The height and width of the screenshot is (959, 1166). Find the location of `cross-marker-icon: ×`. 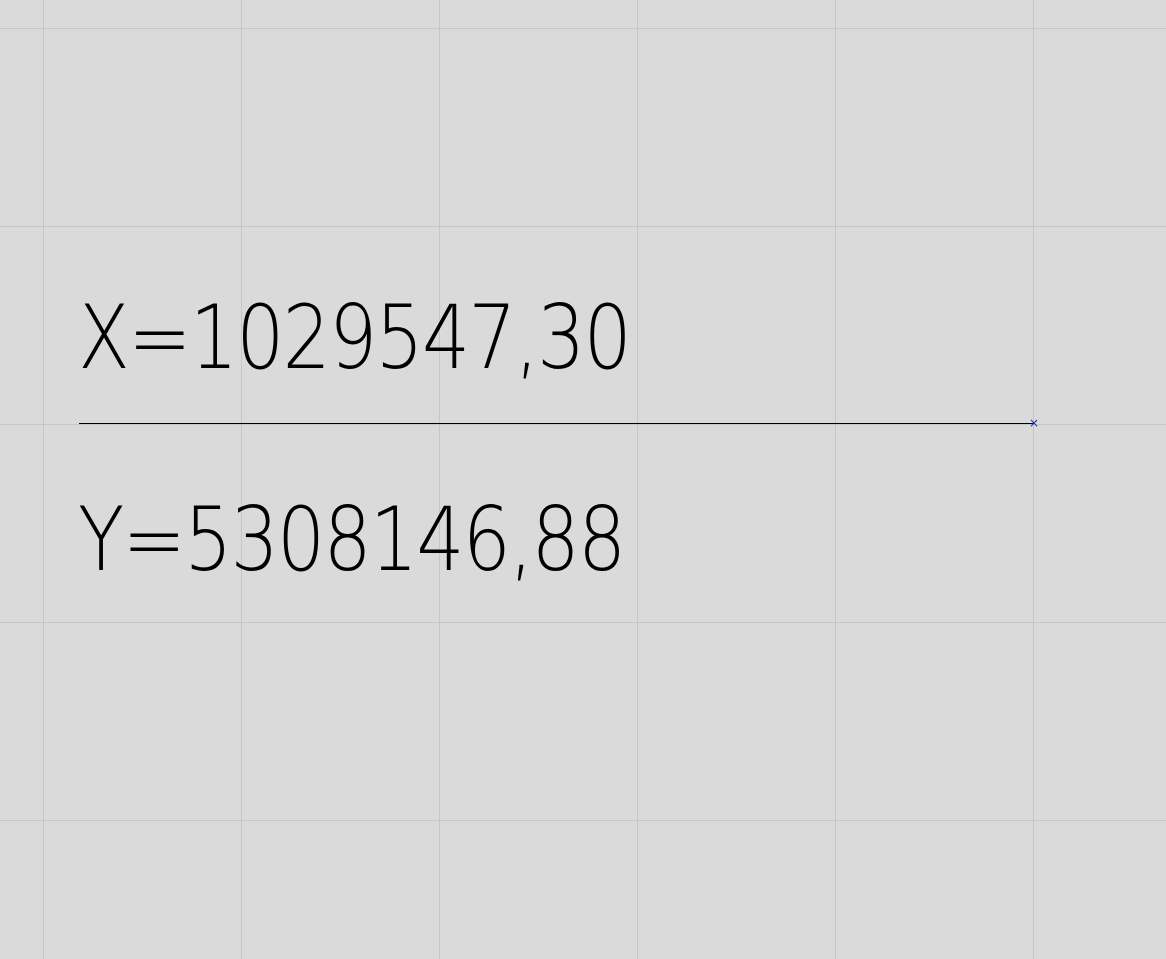

cross-marker-icon: × is located at coordinates (1034, 423).